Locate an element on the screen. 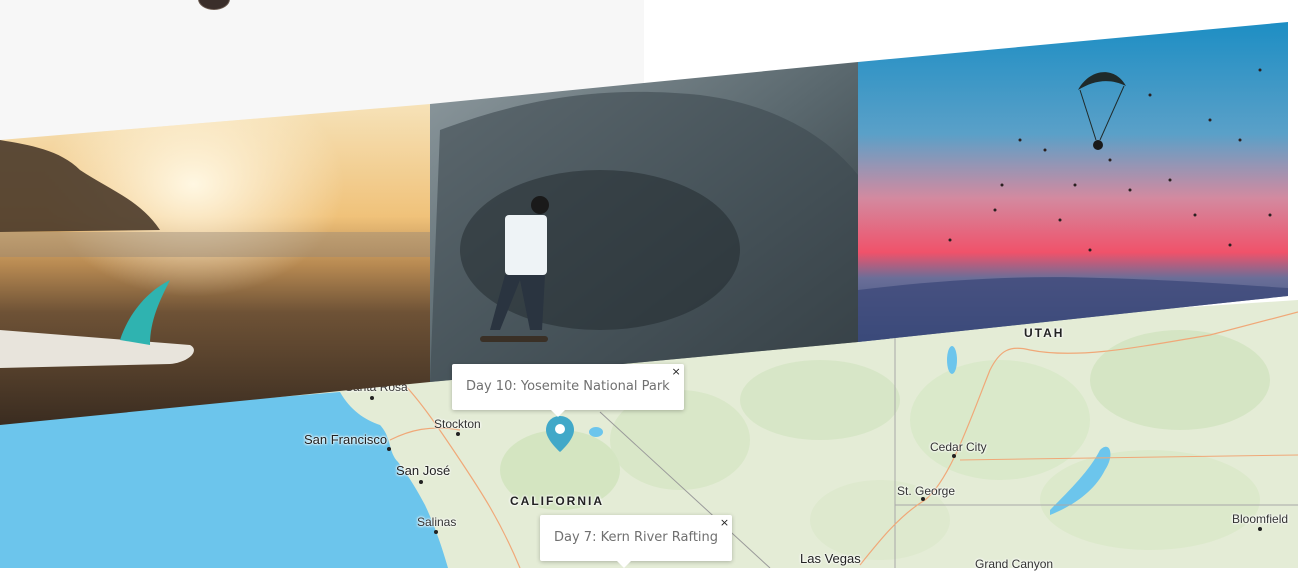  map-popup-yosemite: Day 10: Yosemite National Park × is located at coordinates (568, 390).